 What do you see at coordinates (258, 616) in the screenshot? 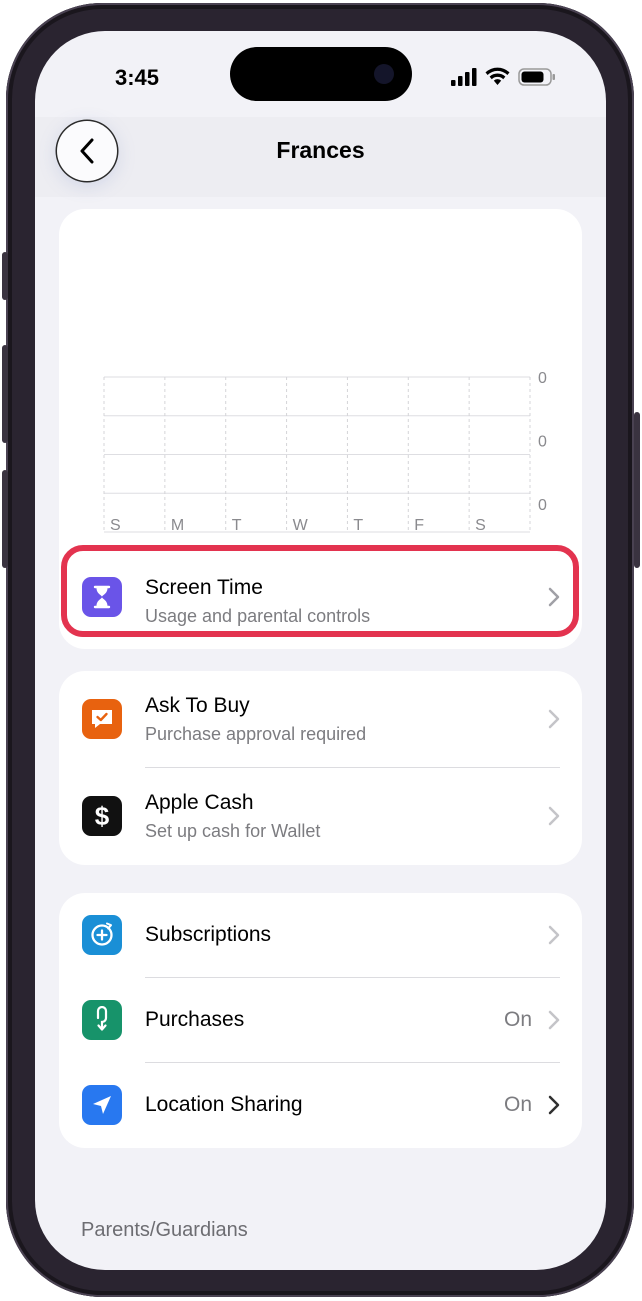
I see `screen-time-subtitle: Usage and parental controls` at bounding box center [258, 616].